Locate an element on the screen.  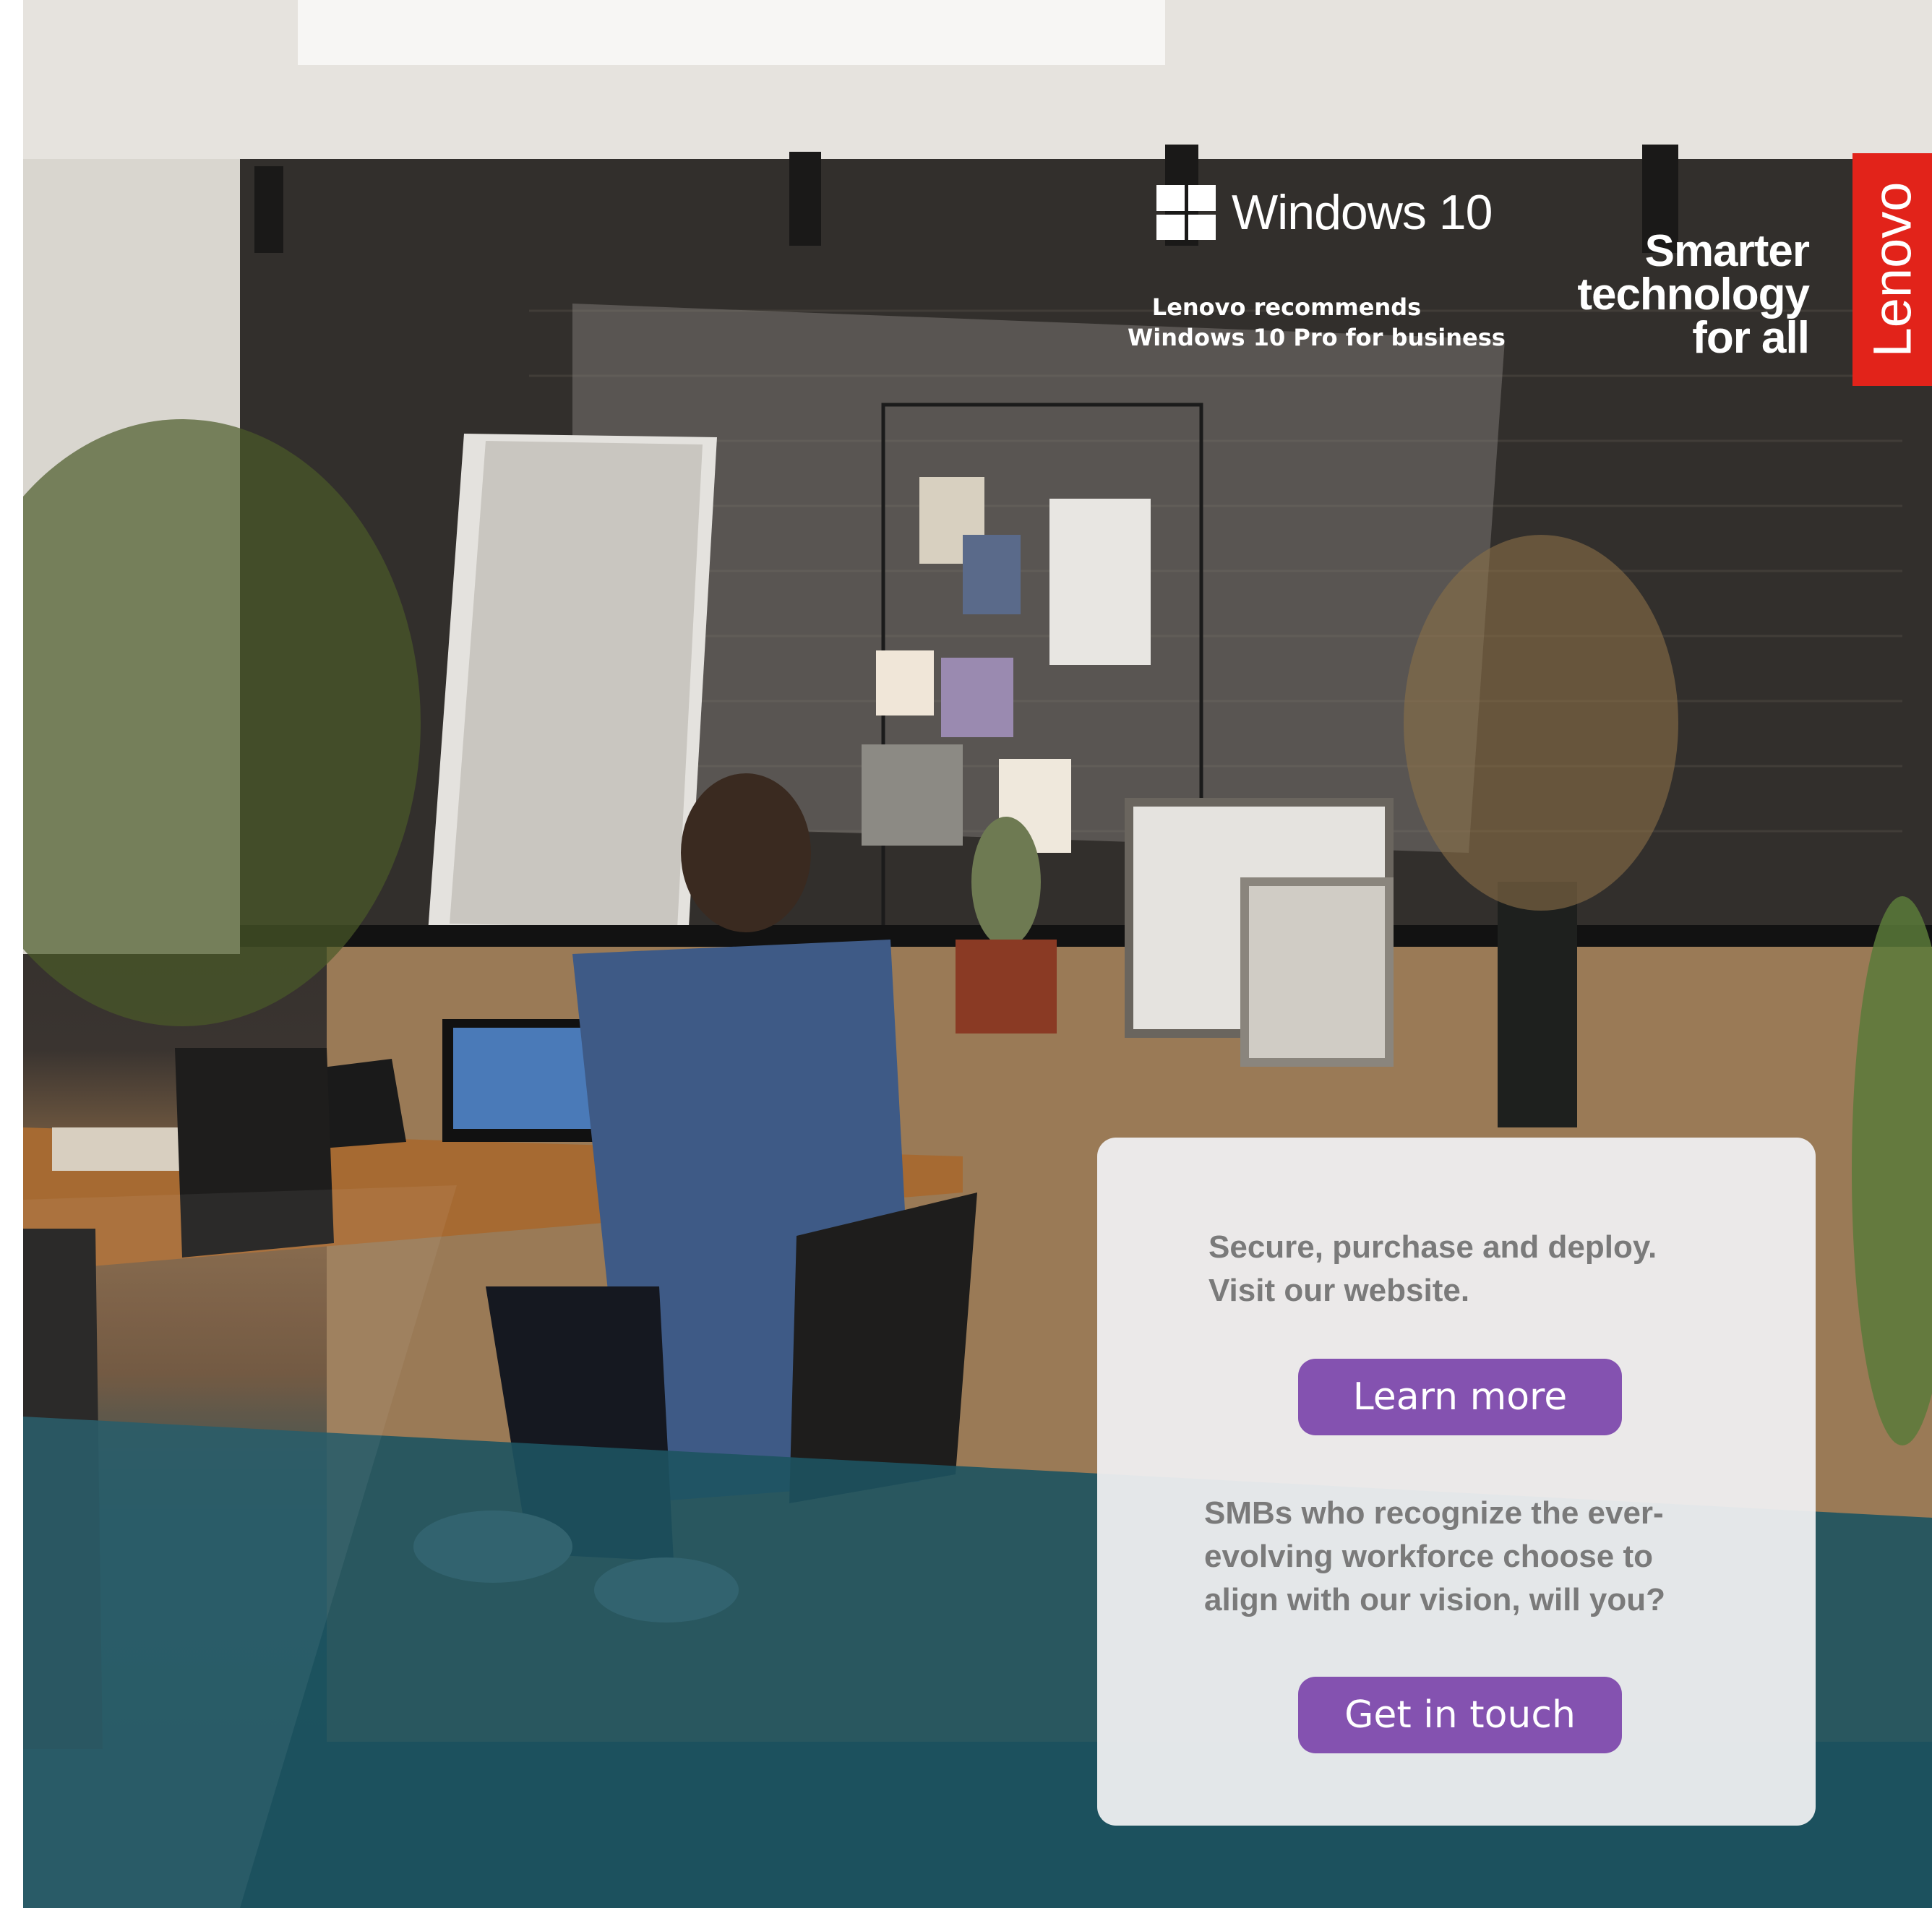
recommend-line-2: Windows 10 Pro for business is located at coordinates (1317, 337).